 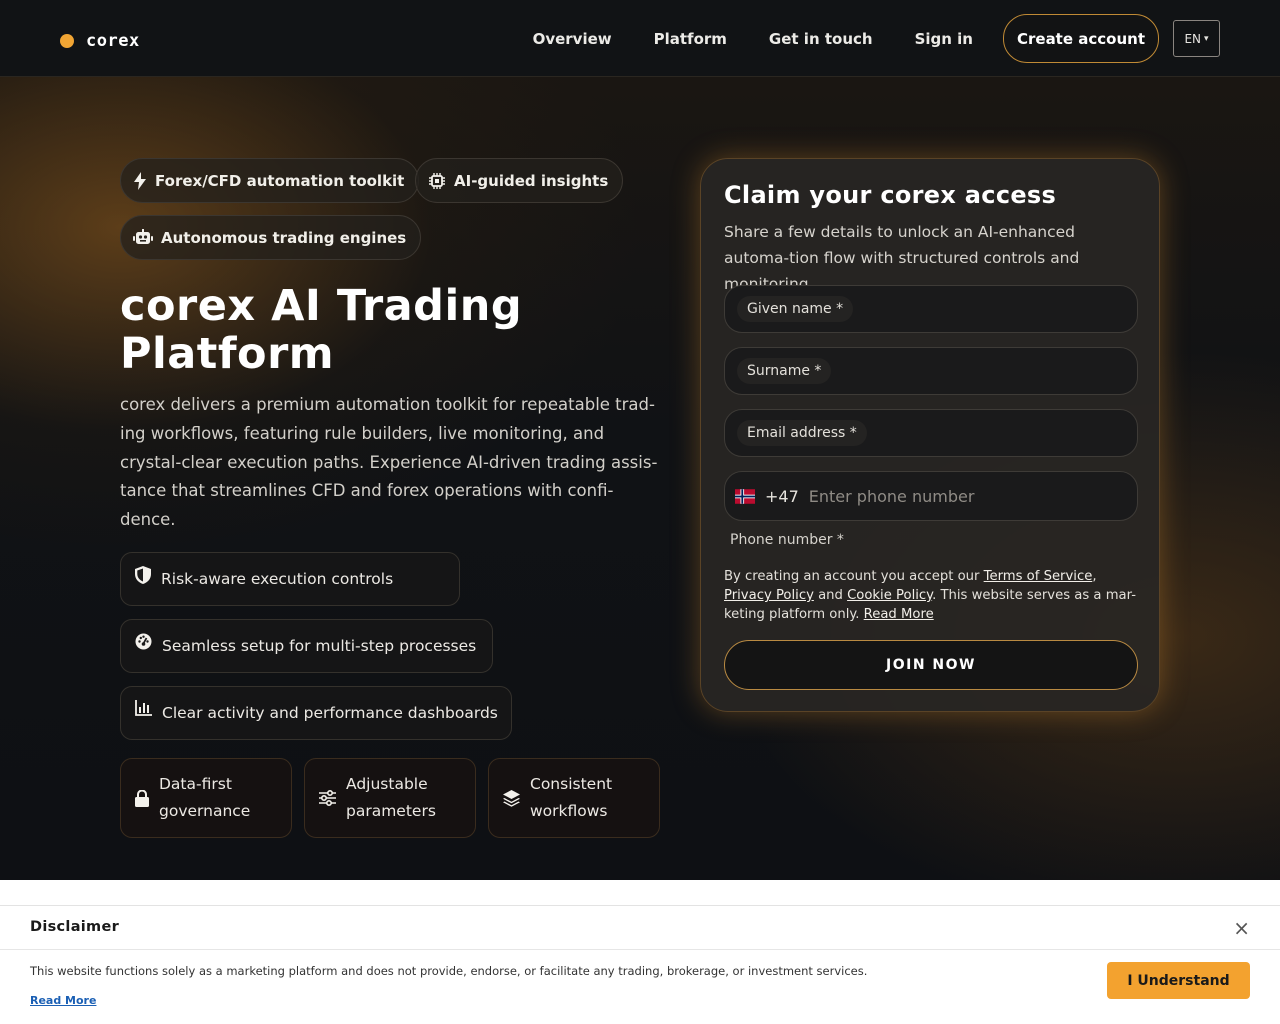 I want to click on phone-label: Phone number *, so click(x=787, y=540).